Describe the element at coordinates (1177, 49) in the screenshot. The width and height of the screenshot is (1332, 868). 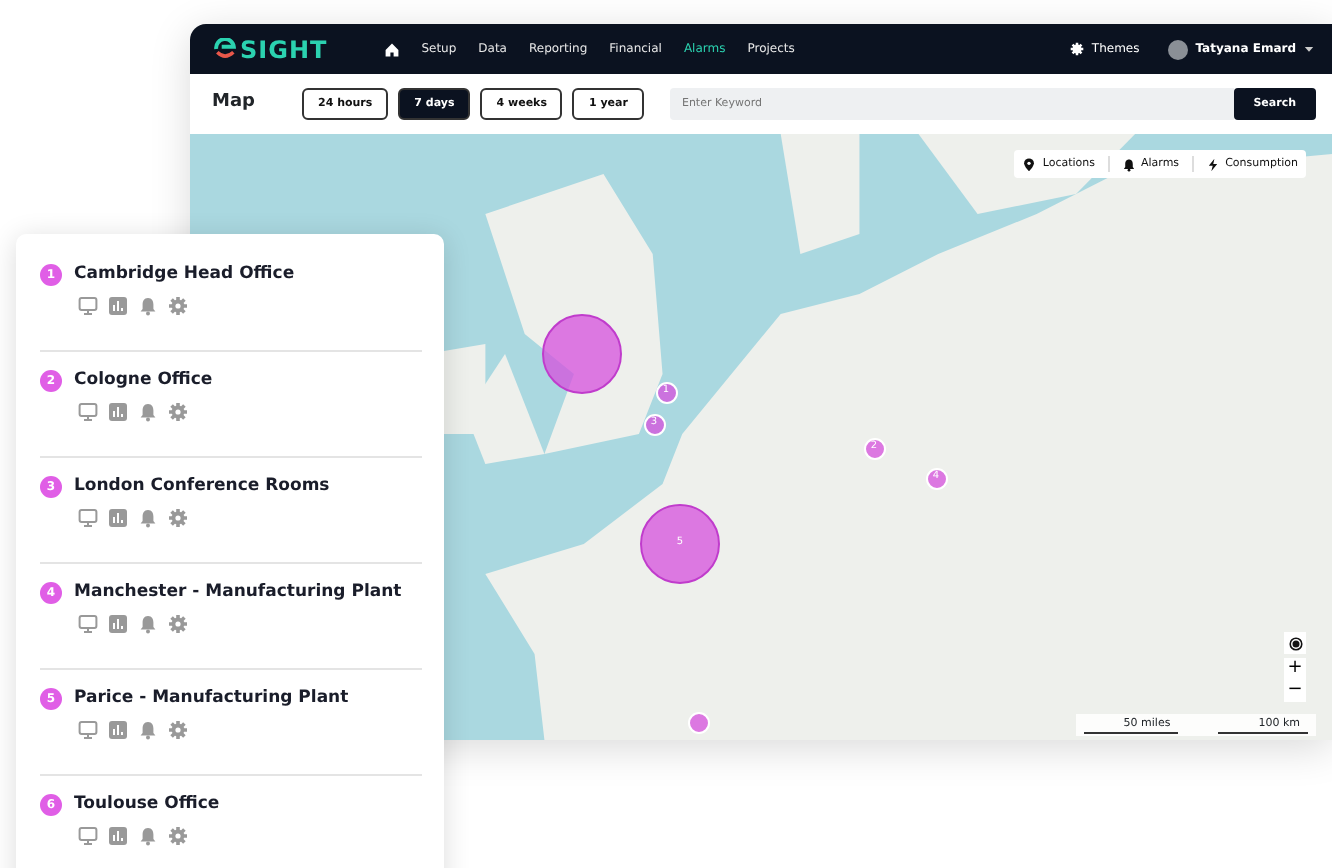
I see `avatar` at that location.